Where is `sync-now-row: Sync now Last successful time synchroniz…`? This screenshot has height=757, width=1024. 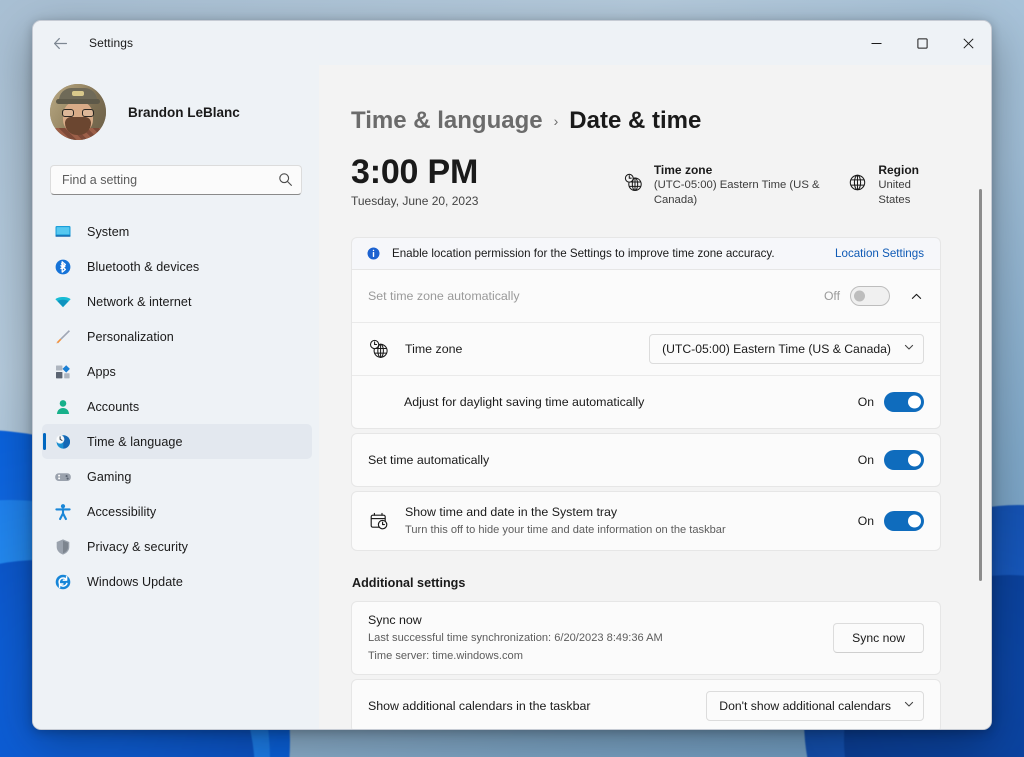 sync-now-row: Sync now Last successful time synchroniz… is located at coordinates (646, 638).